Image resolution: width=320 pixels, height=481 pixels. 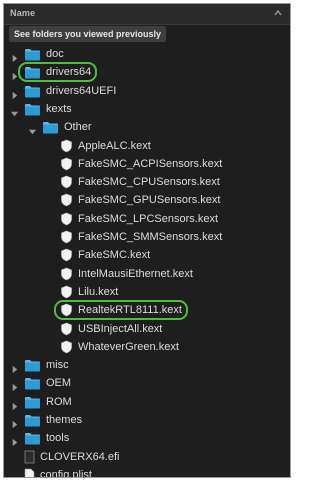 What do you see at coordinates (59, 108) in the screenshot?
I see `item-label: kexts` at bounding box center [59, 108].